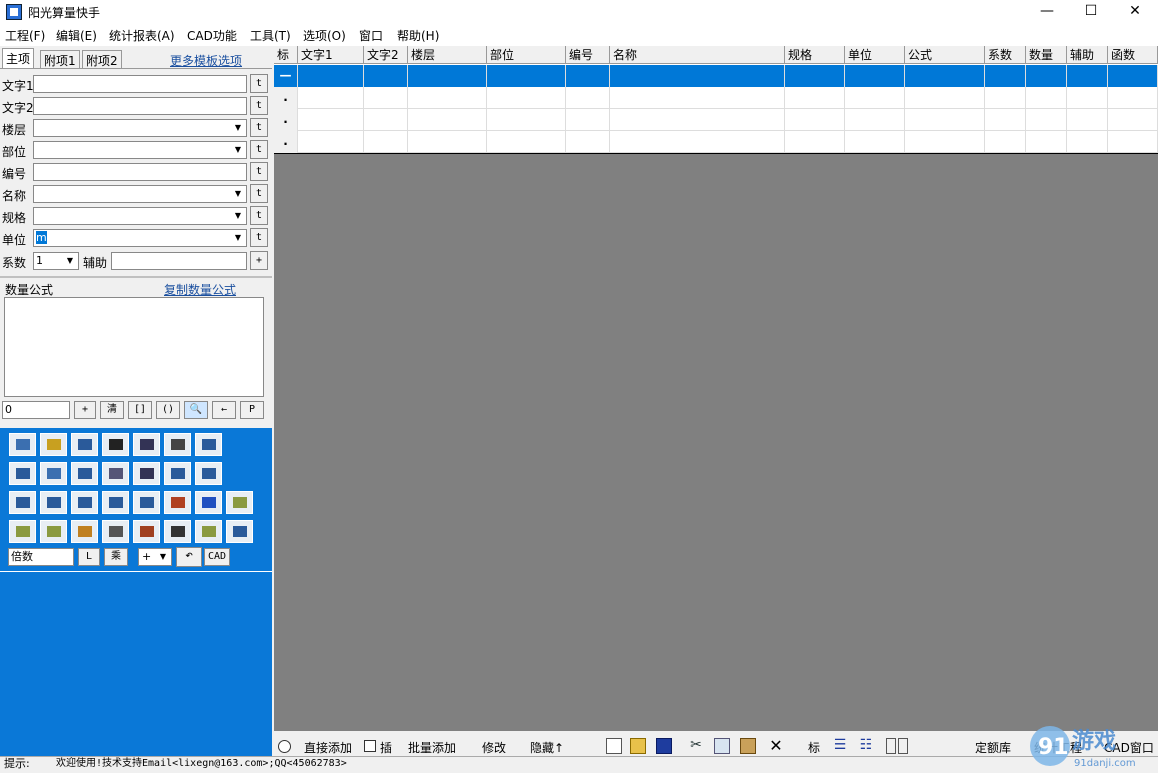  I want to click on layer2-icon, so click(22, 531).